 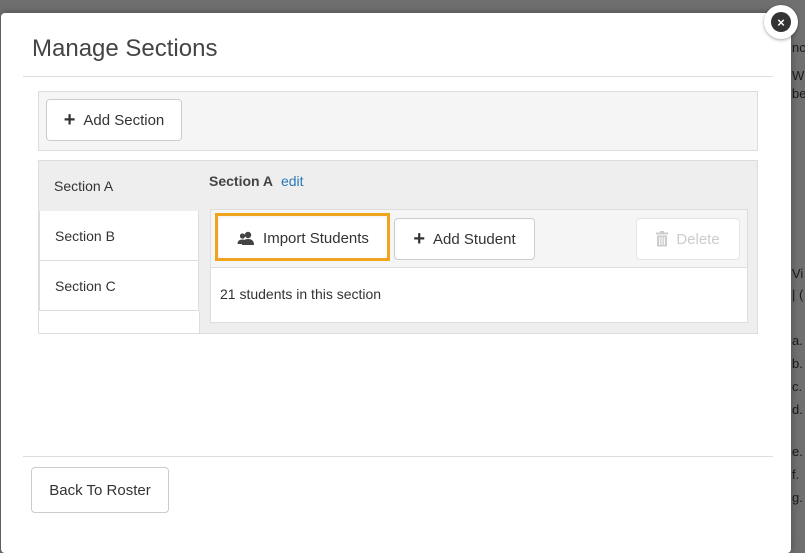 What do you see at coordinates (85, 285) in the screenshot?
I see `tab-label: Section C` at bounding box center [85, 285].